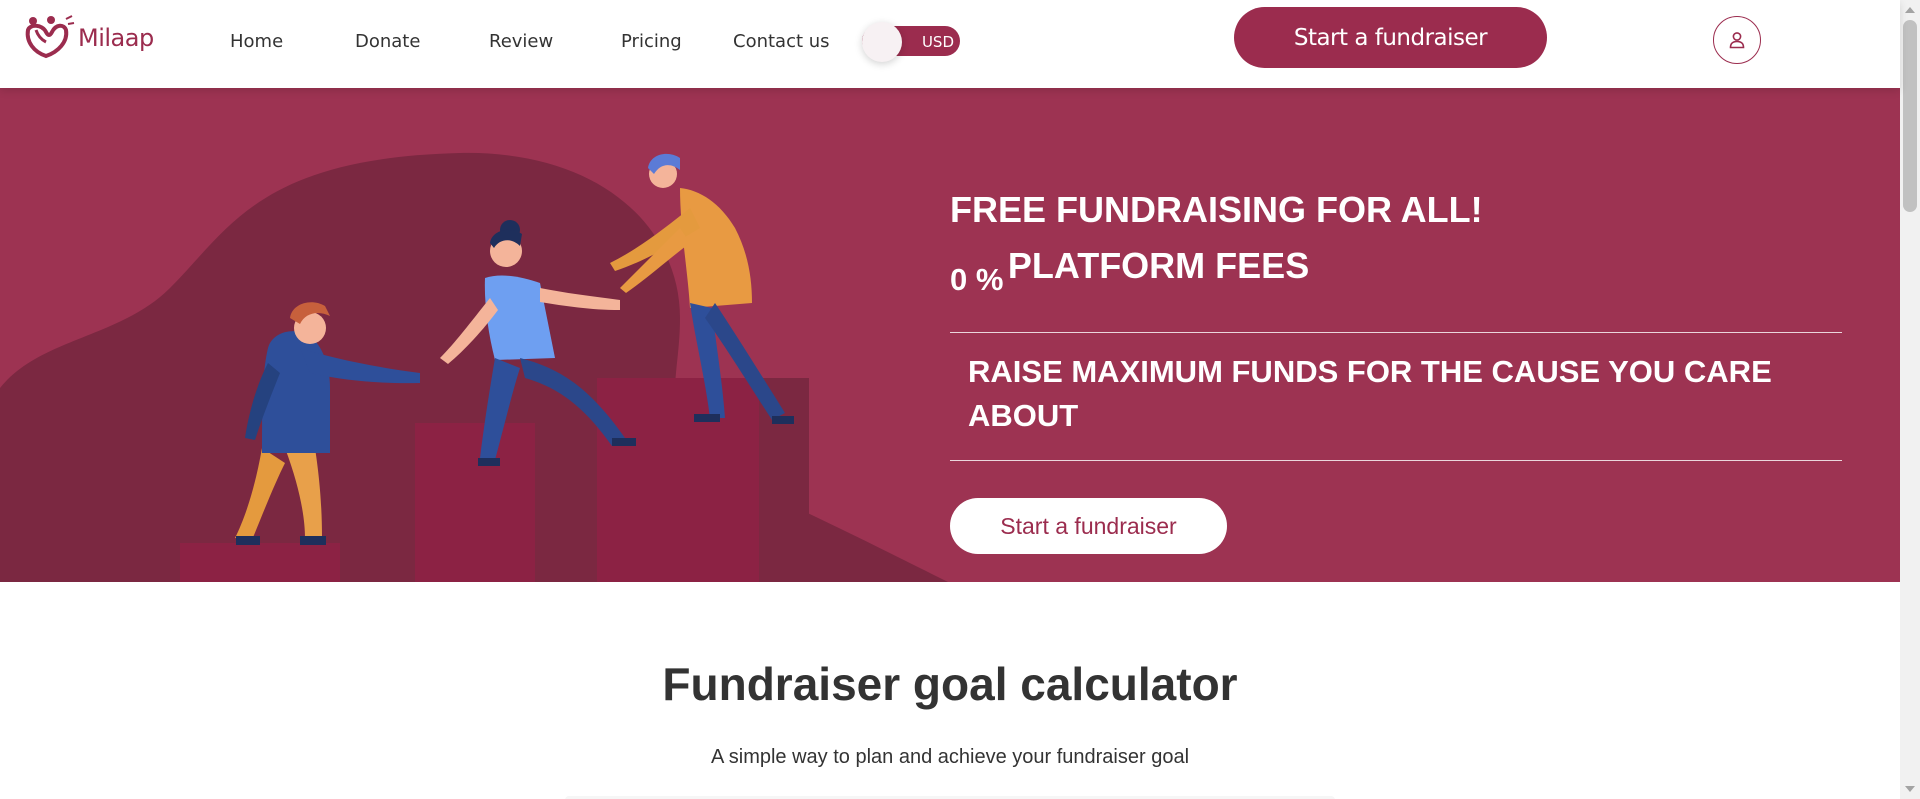  I want to click on calculator-title: Fundraiser goal calculator, so click(950, 684).